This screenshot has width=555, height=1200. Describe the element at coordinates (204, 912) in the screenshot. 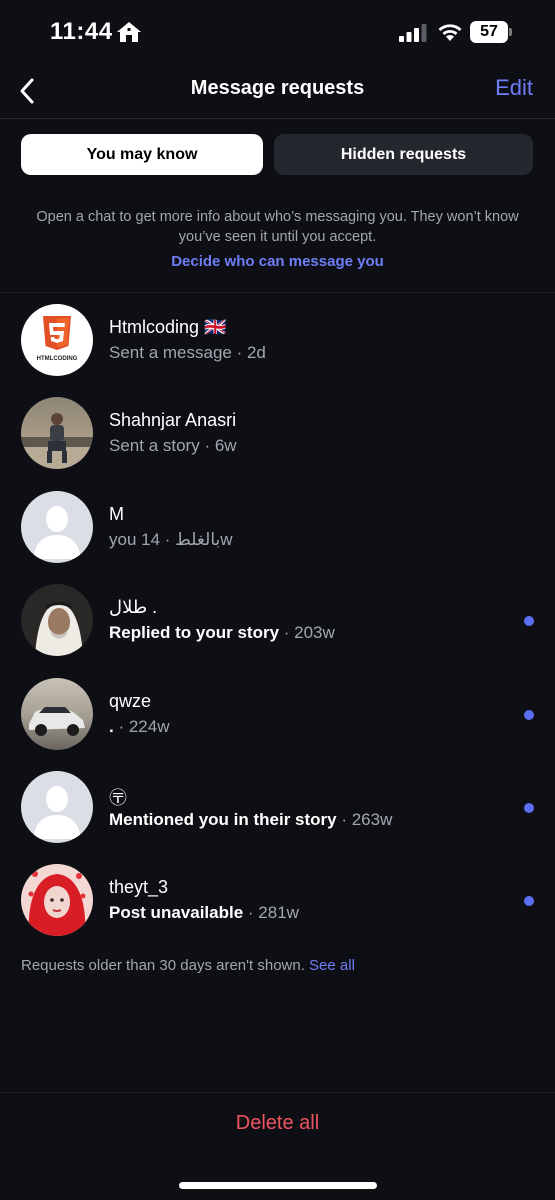

I see `request-subtitle: Post unavailable · 281w` at that location.